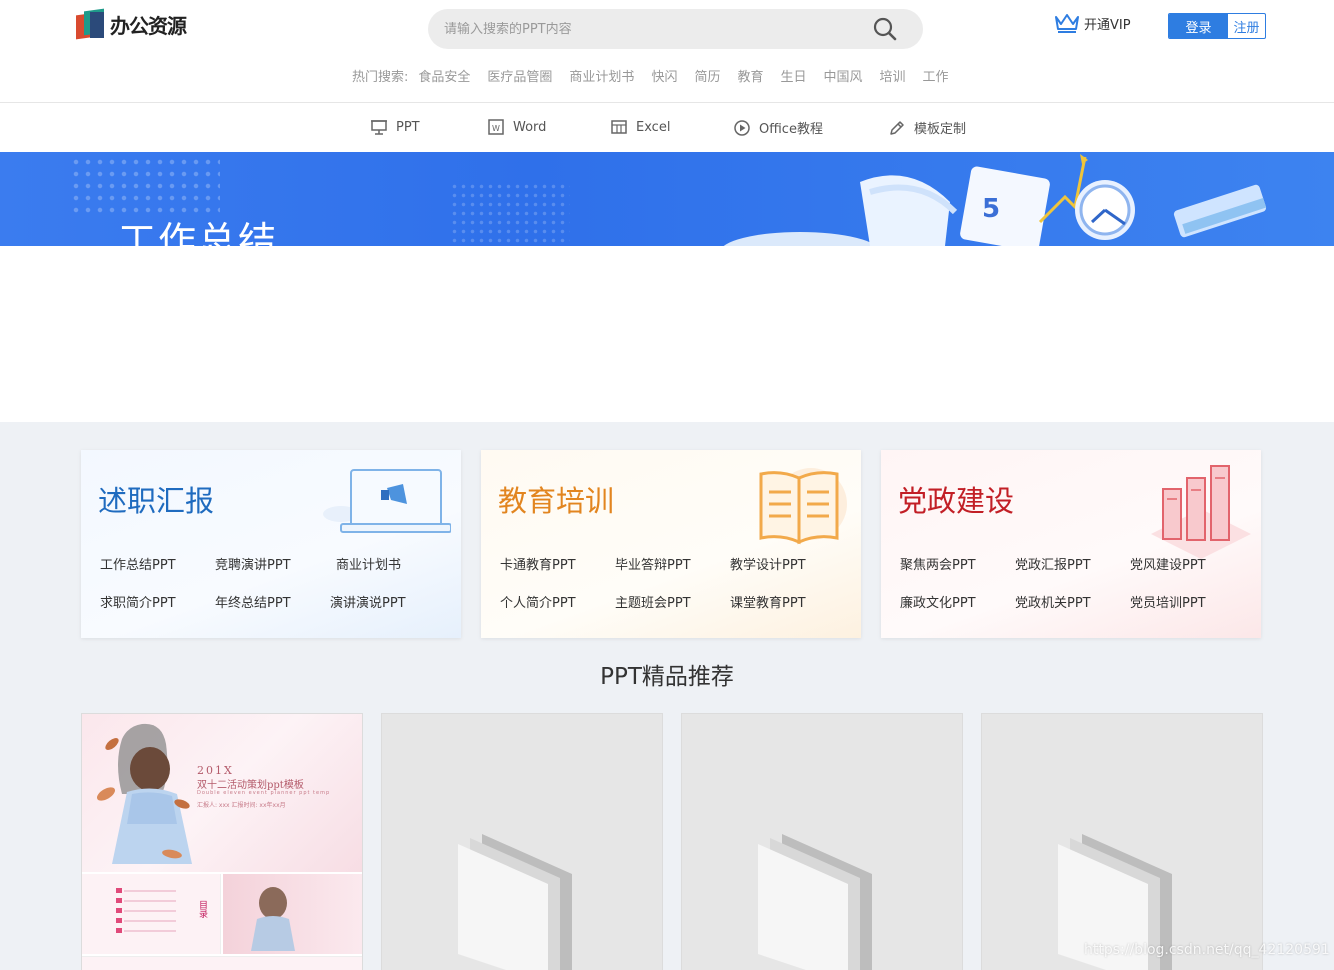  What do you see at coordinates (387, 501) in the screenshot?
I see `megaphone-laptop-icon` at bounding box center [387, 501].